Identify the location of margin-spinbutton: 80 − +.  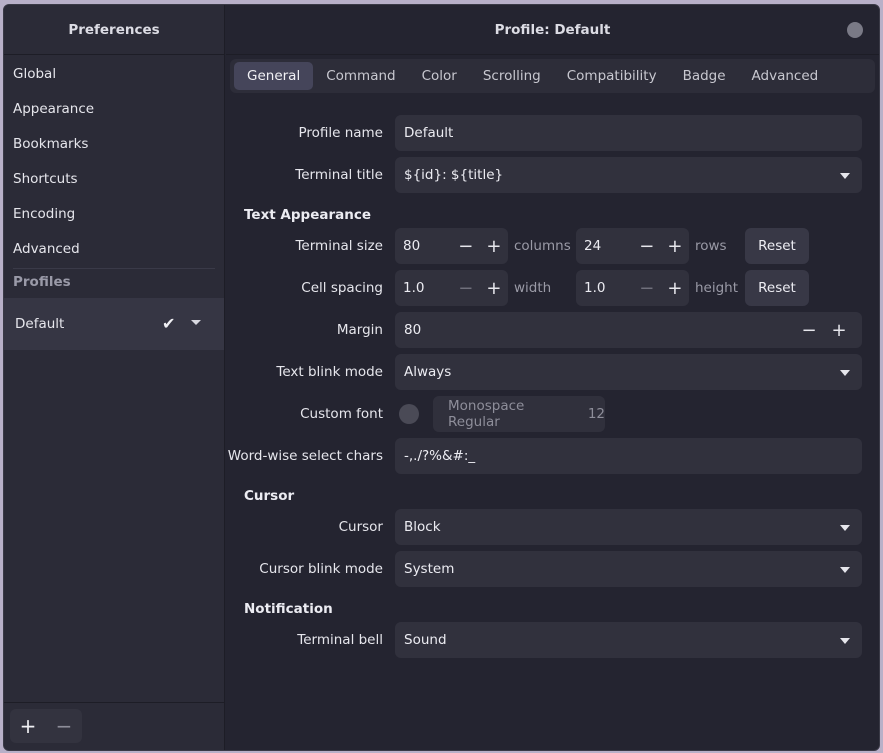
(628, 330).